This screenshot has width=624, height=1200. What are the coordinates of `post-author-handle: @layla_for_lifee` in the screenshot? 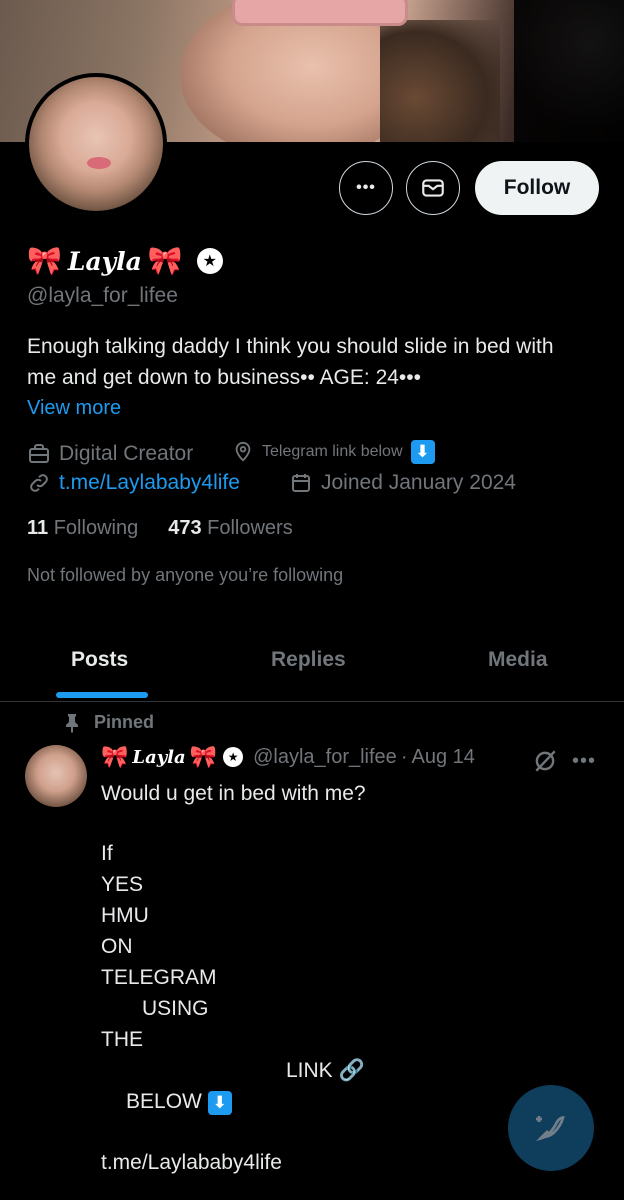 It's located at (325, 757).